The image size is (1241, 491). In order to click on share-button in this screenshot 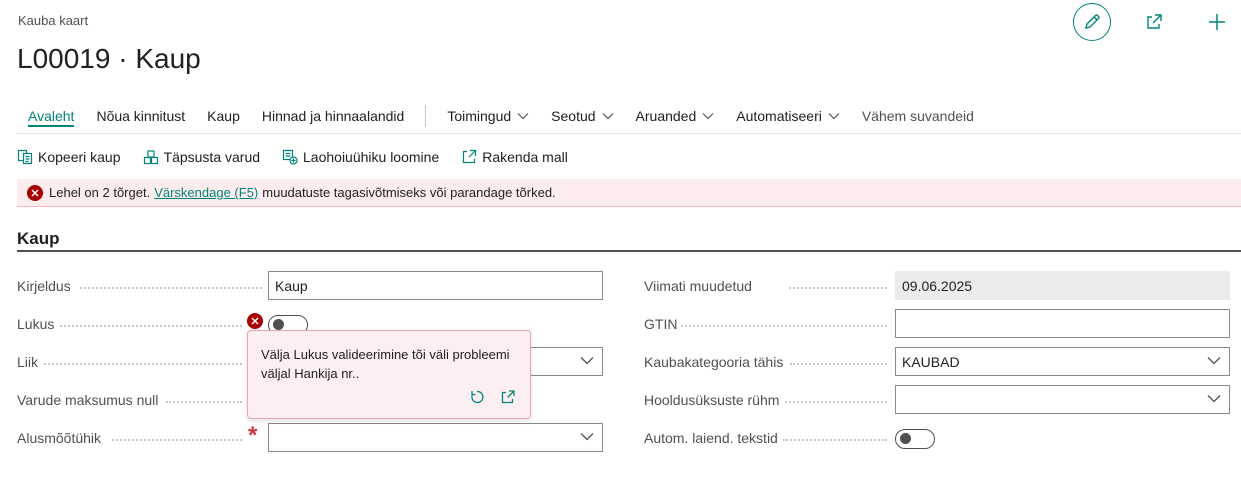, I will do `click(1154, 22)`.